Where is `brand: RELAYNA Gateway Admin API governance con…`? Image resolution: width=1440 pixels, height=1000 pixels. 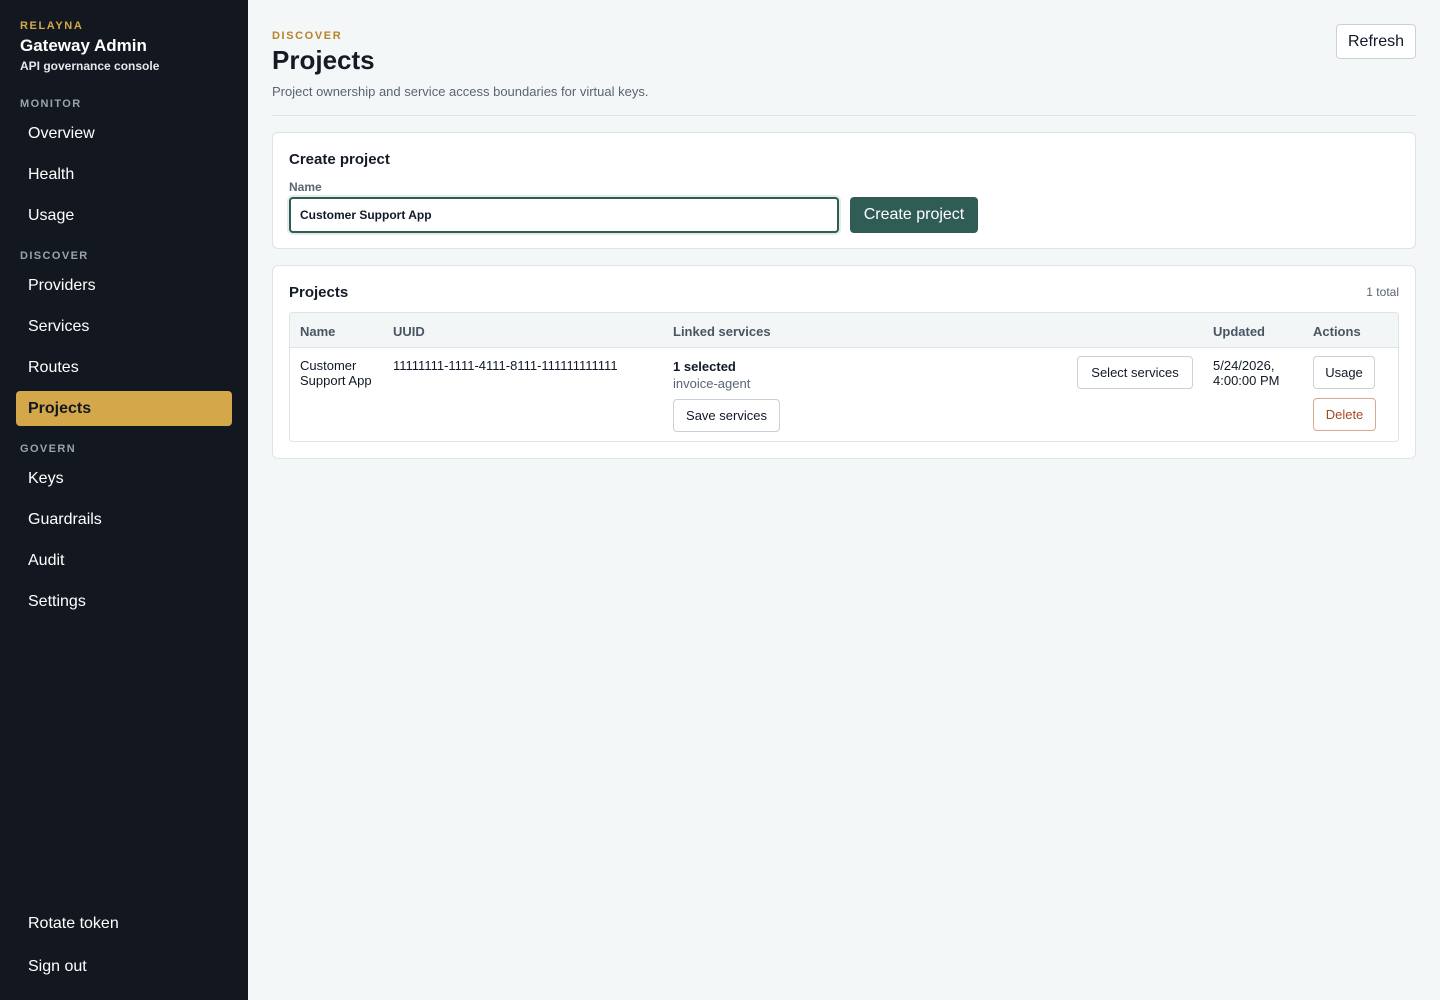
brand: RELAYNA Gateway Admin API governance con… is located at coordinates (89, 46).